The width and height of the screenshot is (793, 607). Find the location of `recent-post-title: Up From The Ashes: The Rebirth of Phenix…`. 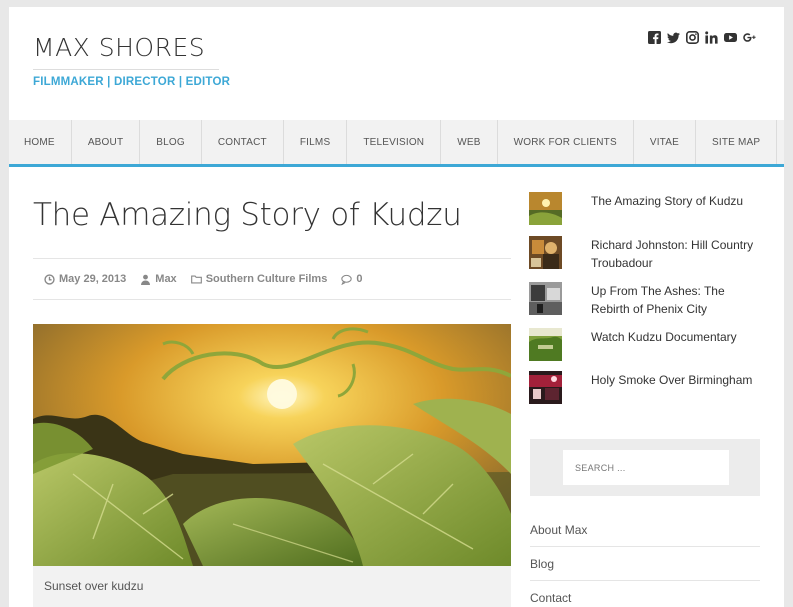

recent-post-title: Up From The Ashes: The Rebirth of Phenix… is located at coordinates (677, 300).